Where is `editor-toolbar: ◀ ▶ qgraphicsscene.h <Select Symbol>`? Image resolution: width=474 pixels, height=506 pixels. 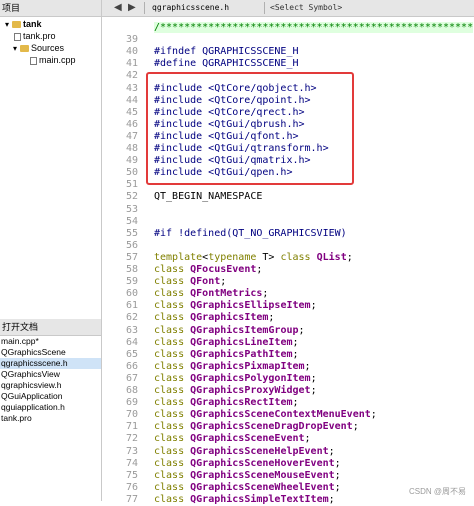 editor-toolbar: ◀ ▶ qgraphicsscene.h <Select Symbol> is located at coordinates (288, 8).